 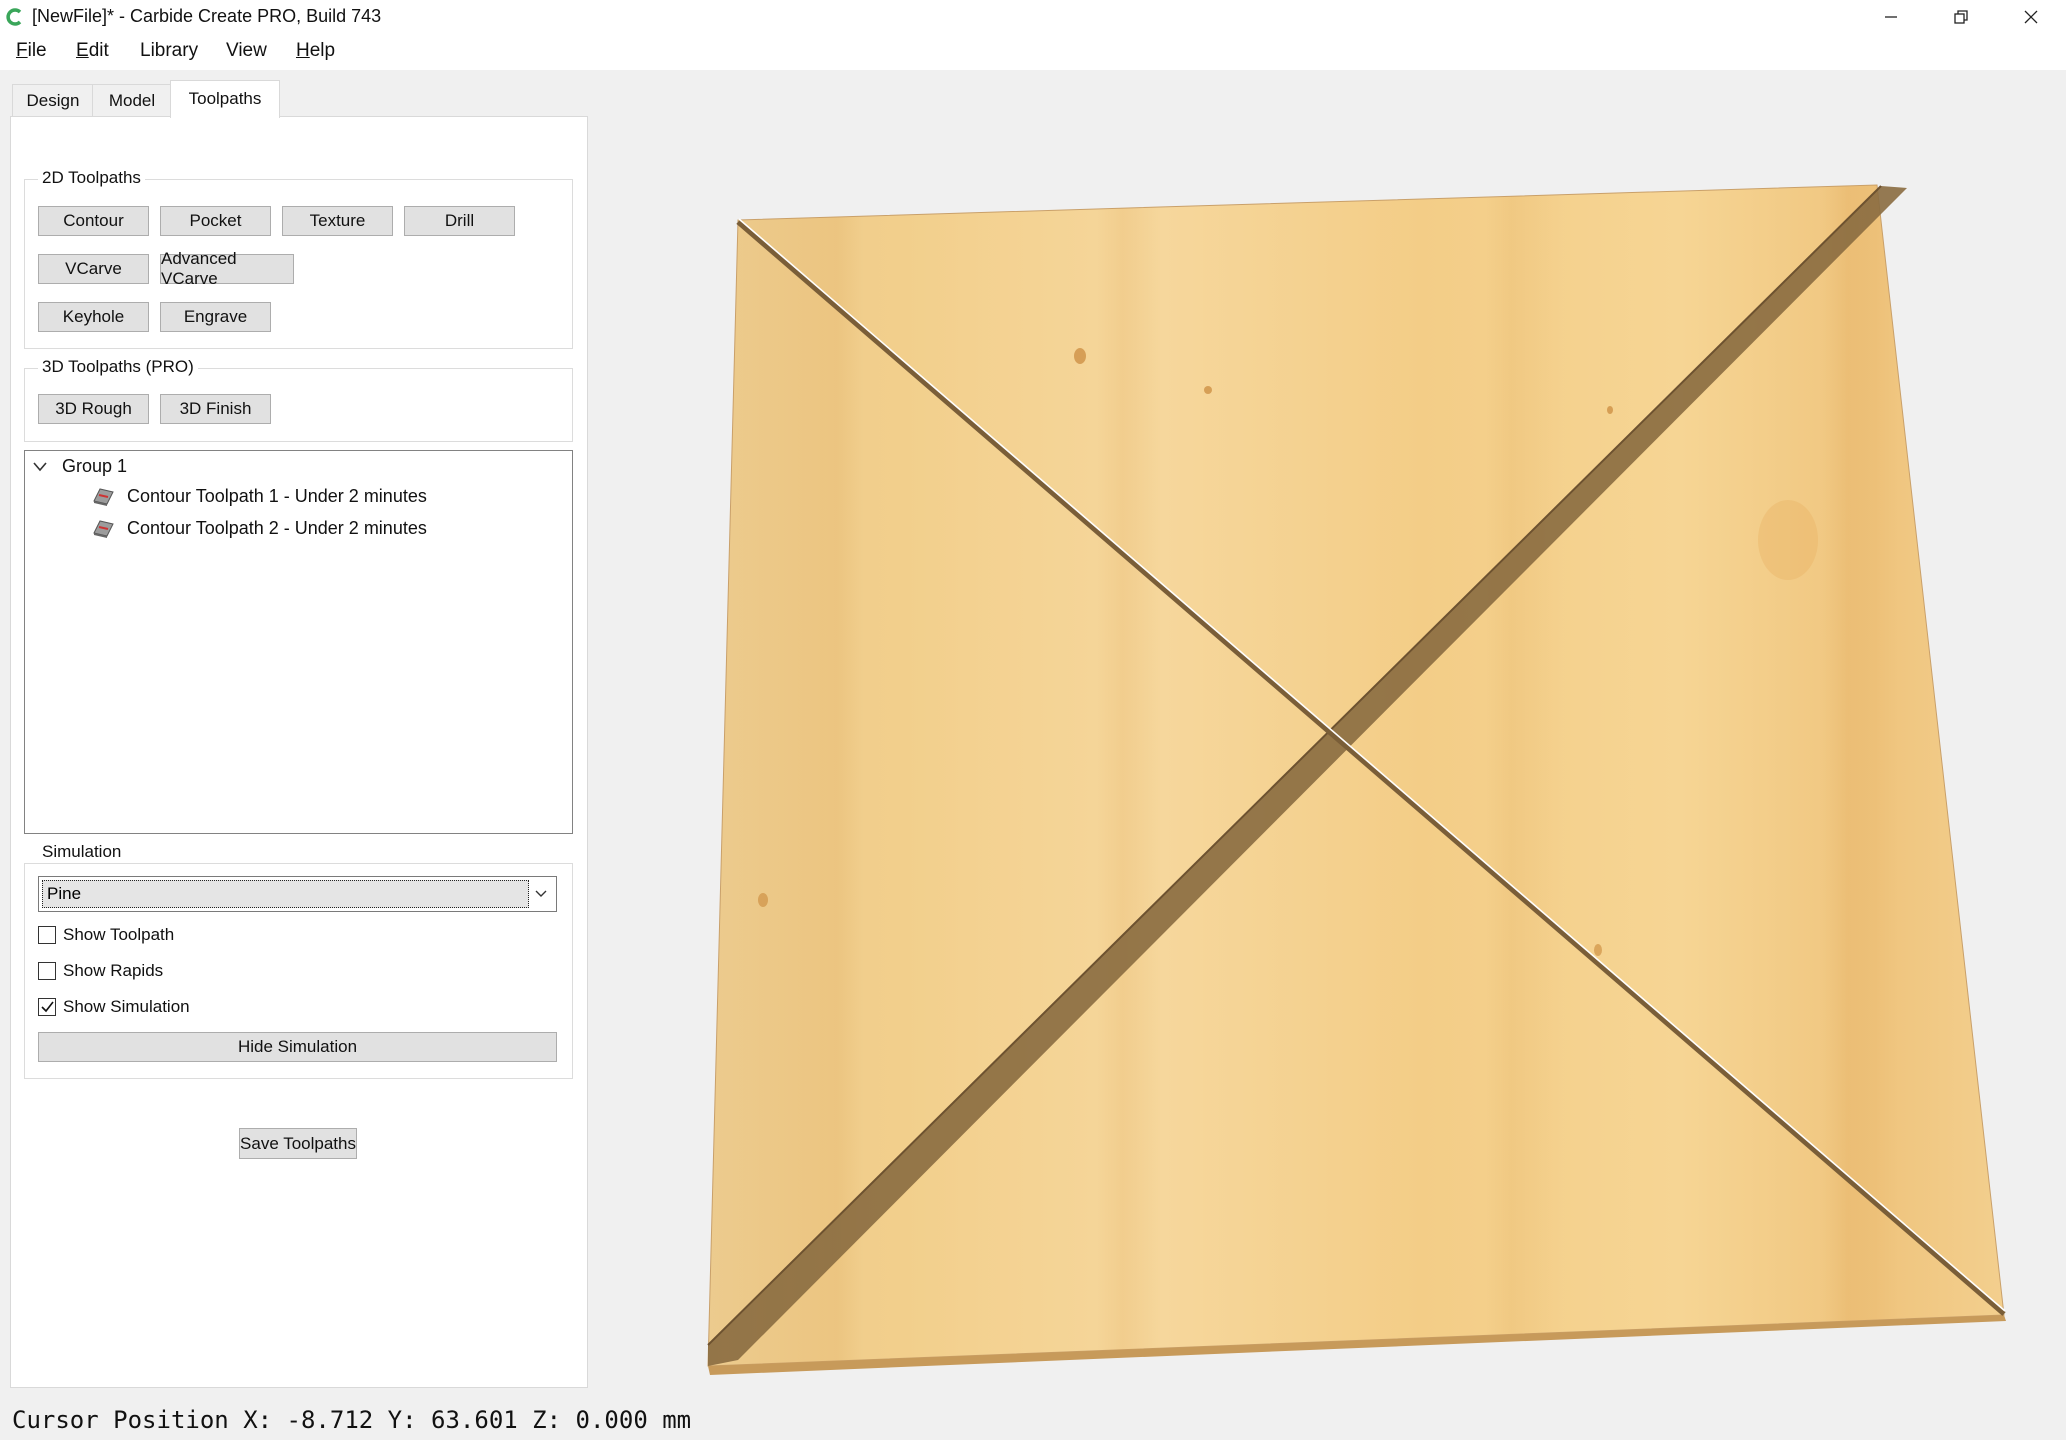 I want to click on 3d-finish-button: 3D Finish, so click(x=215, y=409).